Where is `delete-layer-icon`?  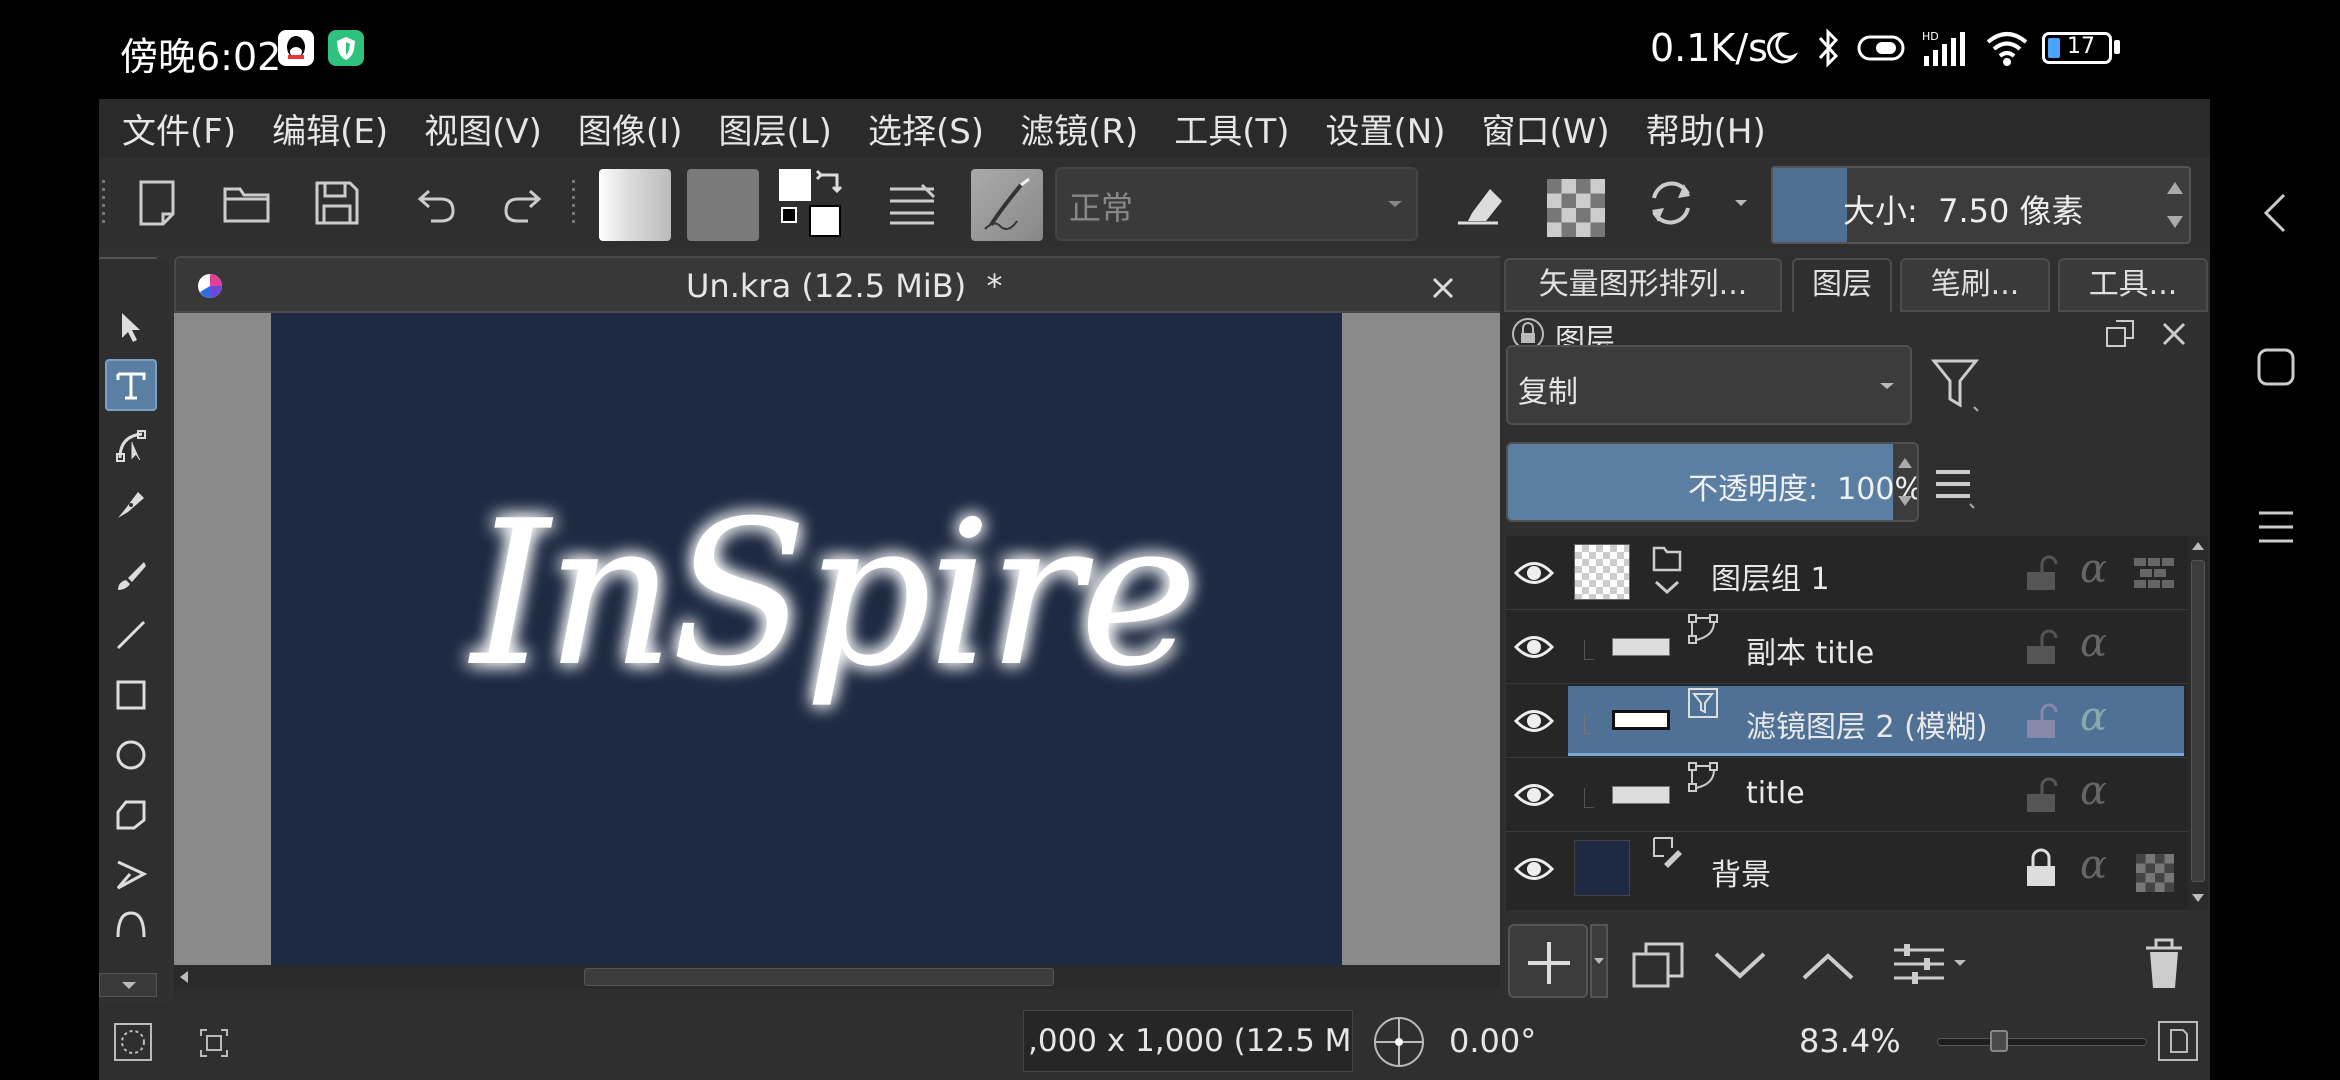
delete-layer-icon is located at coordinates (2164, 964).